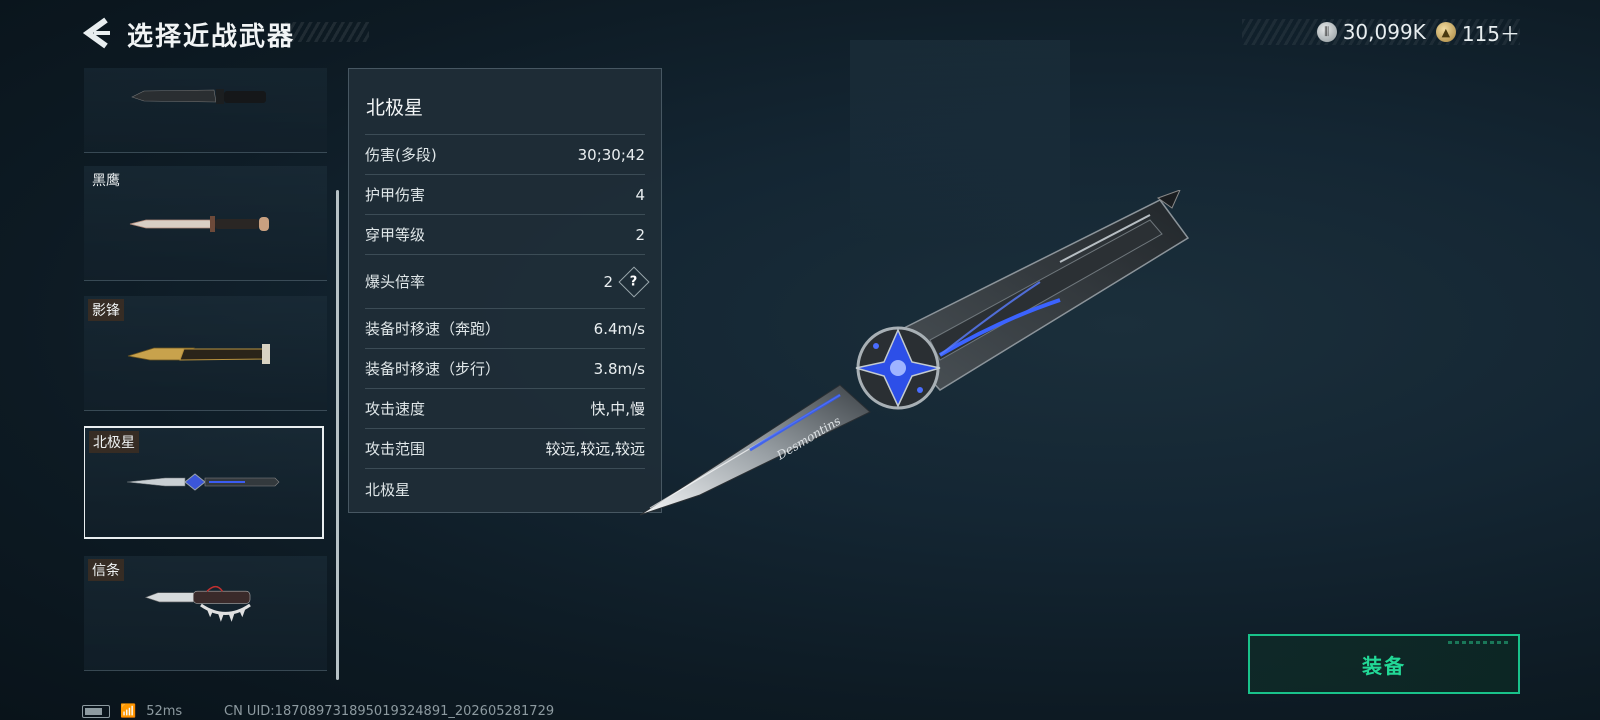  Describe the element at coordinates (626, 281) in the screenshot. I see `stat-value-group: 2 ?` at that location.